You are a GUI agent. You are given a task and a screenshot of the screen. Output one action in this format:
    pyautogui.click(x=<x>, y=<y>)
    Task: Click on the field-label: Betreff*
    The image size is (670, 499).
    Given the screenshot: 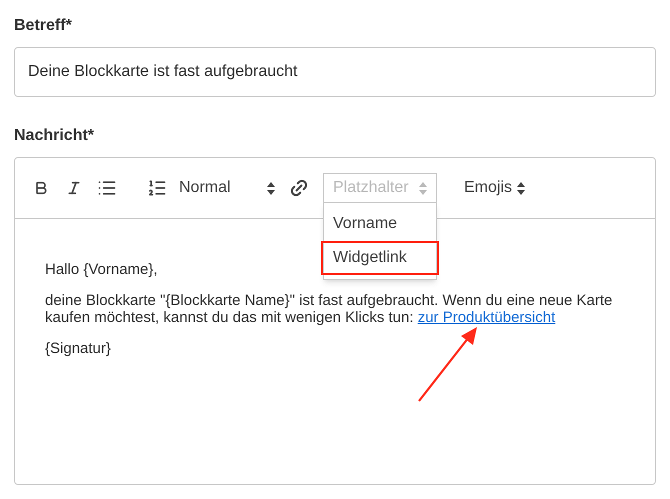 What is the action you would take?
    pyautogui.click(x=43, y=26)
    